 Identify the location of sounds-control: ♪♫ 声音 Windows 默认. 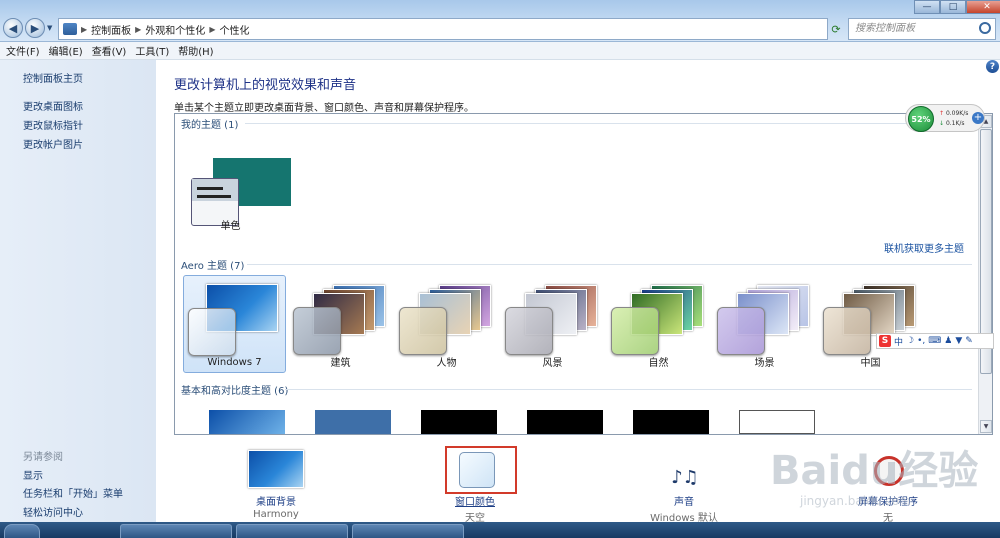
(684, 487).